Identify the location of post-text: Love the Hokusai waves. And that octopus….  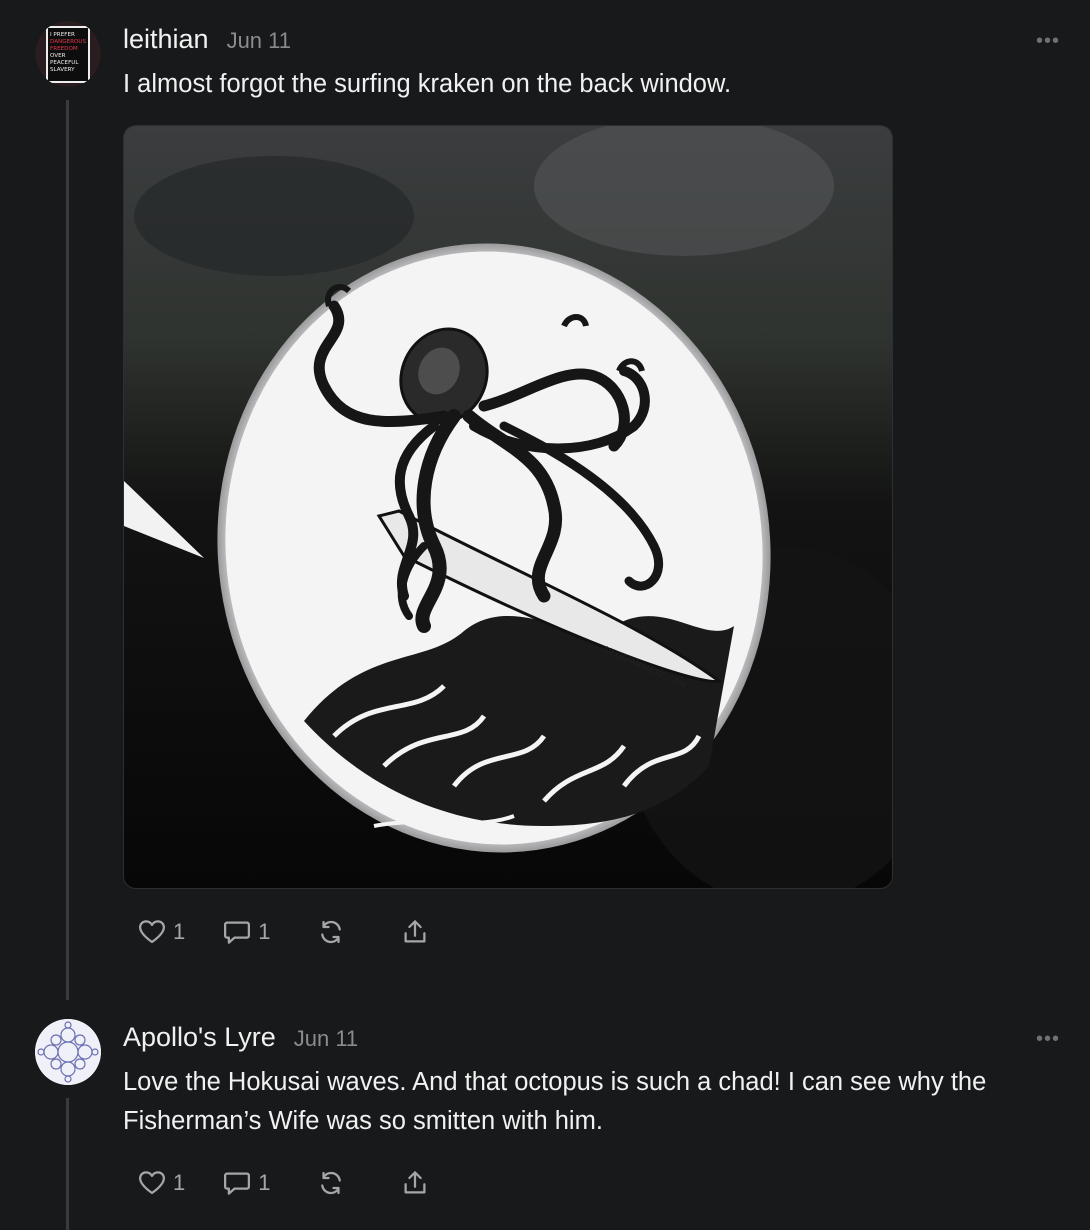
(555, 1101).